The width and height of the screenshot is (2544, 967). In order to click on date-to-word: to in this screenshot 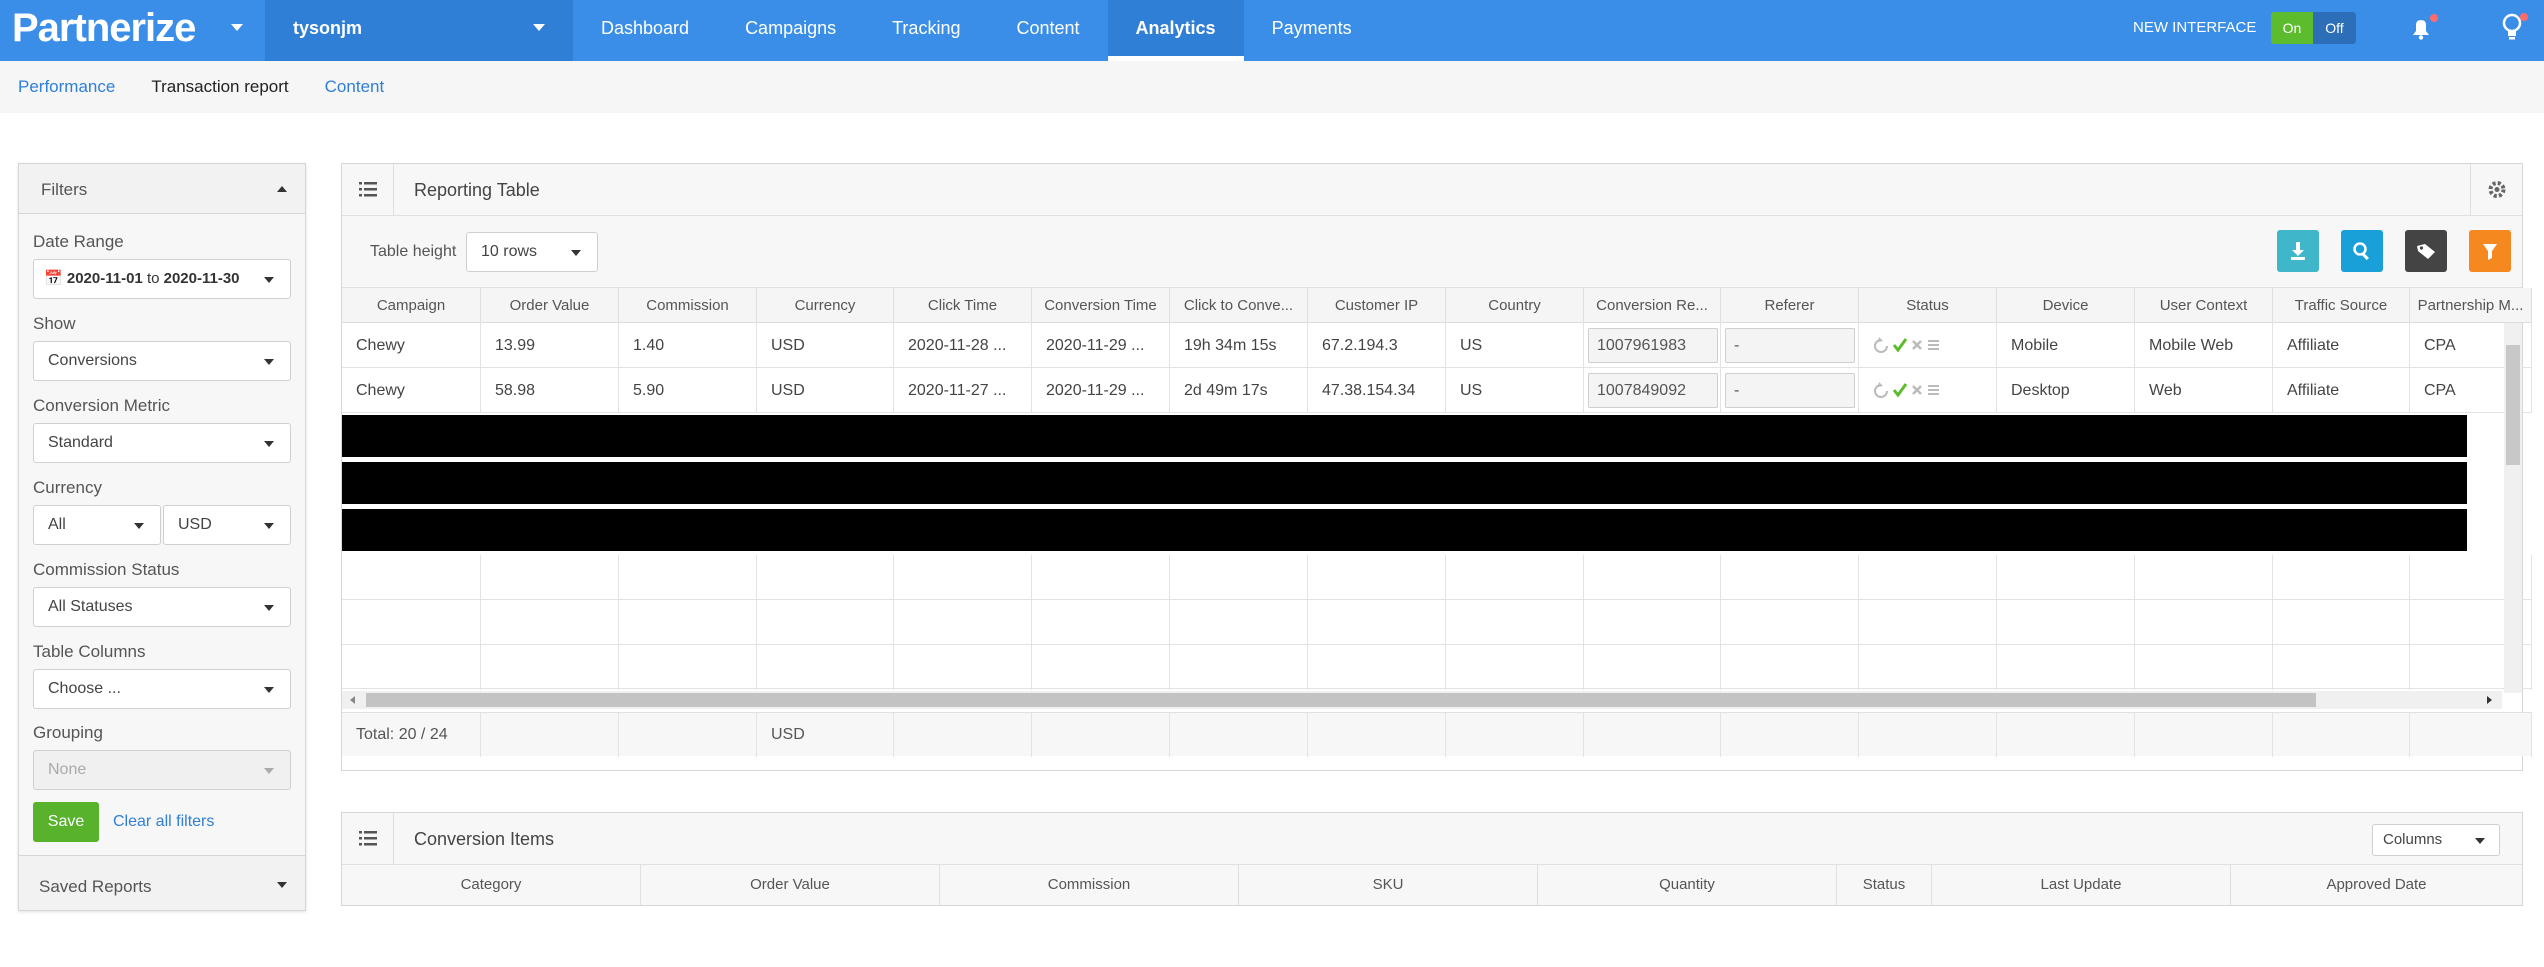, I will do `click(153, 278)`.